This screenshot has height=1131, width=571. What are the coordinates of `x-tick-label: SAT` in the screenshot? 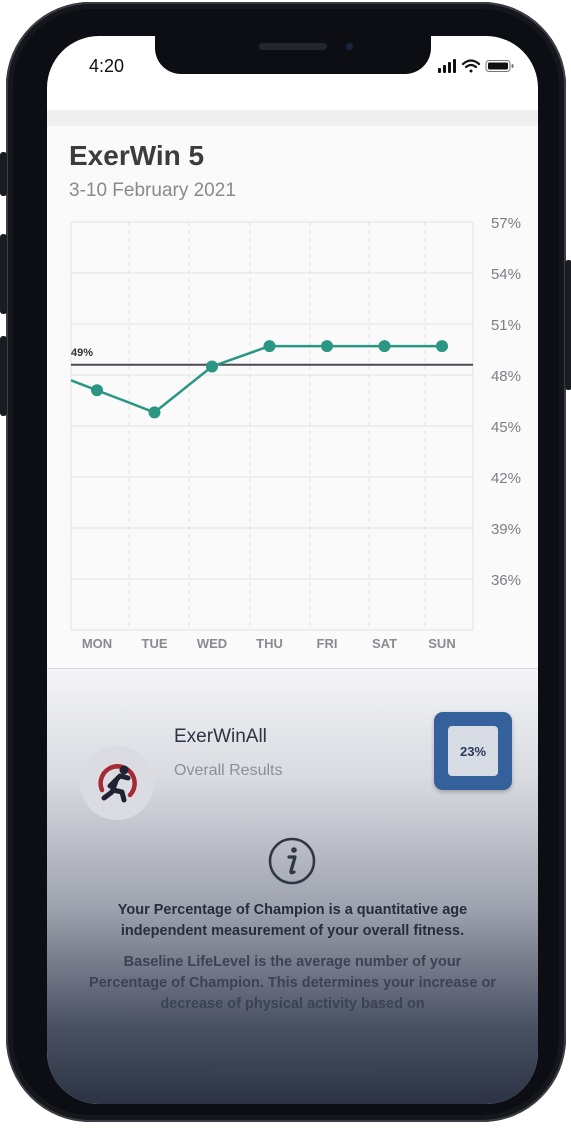 It's located at (384, 643).